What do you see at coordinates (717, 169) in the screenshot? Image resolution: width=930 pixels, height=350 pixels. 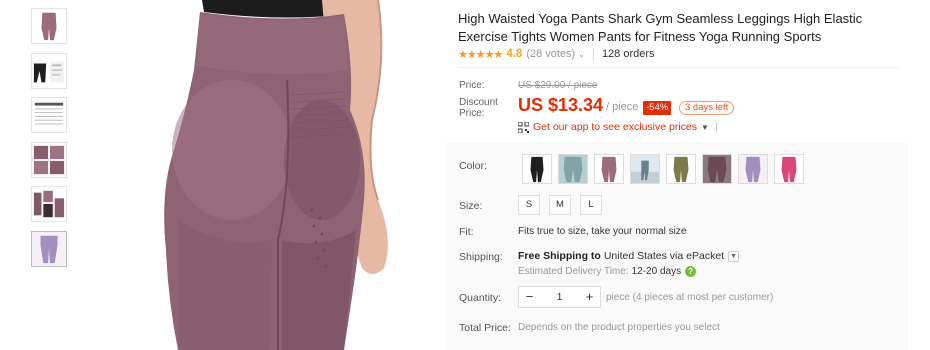 I see `color-option-dark-mauve` at bounding box center [717, 169].